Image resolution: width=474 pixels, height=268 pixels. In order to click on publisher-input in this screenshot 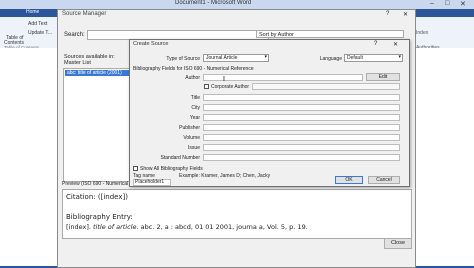, I will do `click(301, 127)`.